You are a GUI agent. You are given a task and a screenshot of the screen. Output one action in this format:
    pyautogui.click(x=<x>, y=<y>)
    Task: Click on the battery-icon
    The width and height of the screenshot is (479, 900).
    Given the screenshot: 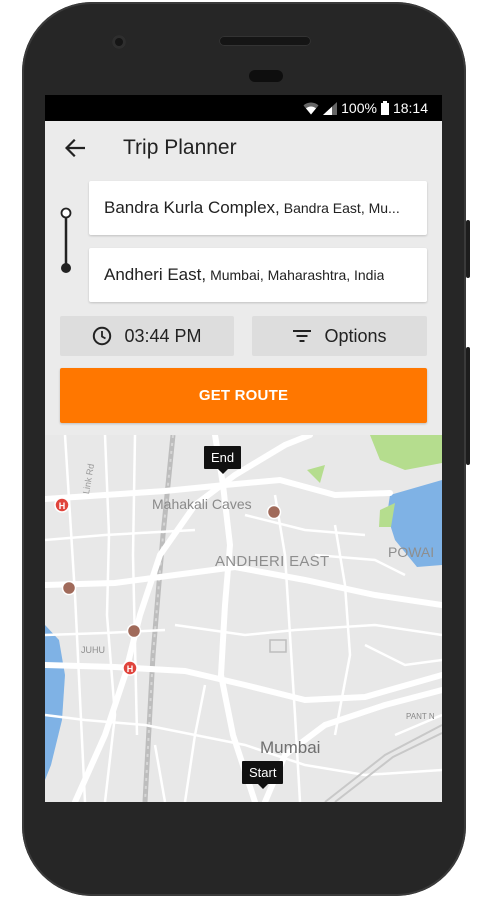 What is the action you would take?
    pyautogui.click(x=384, y=108)
    